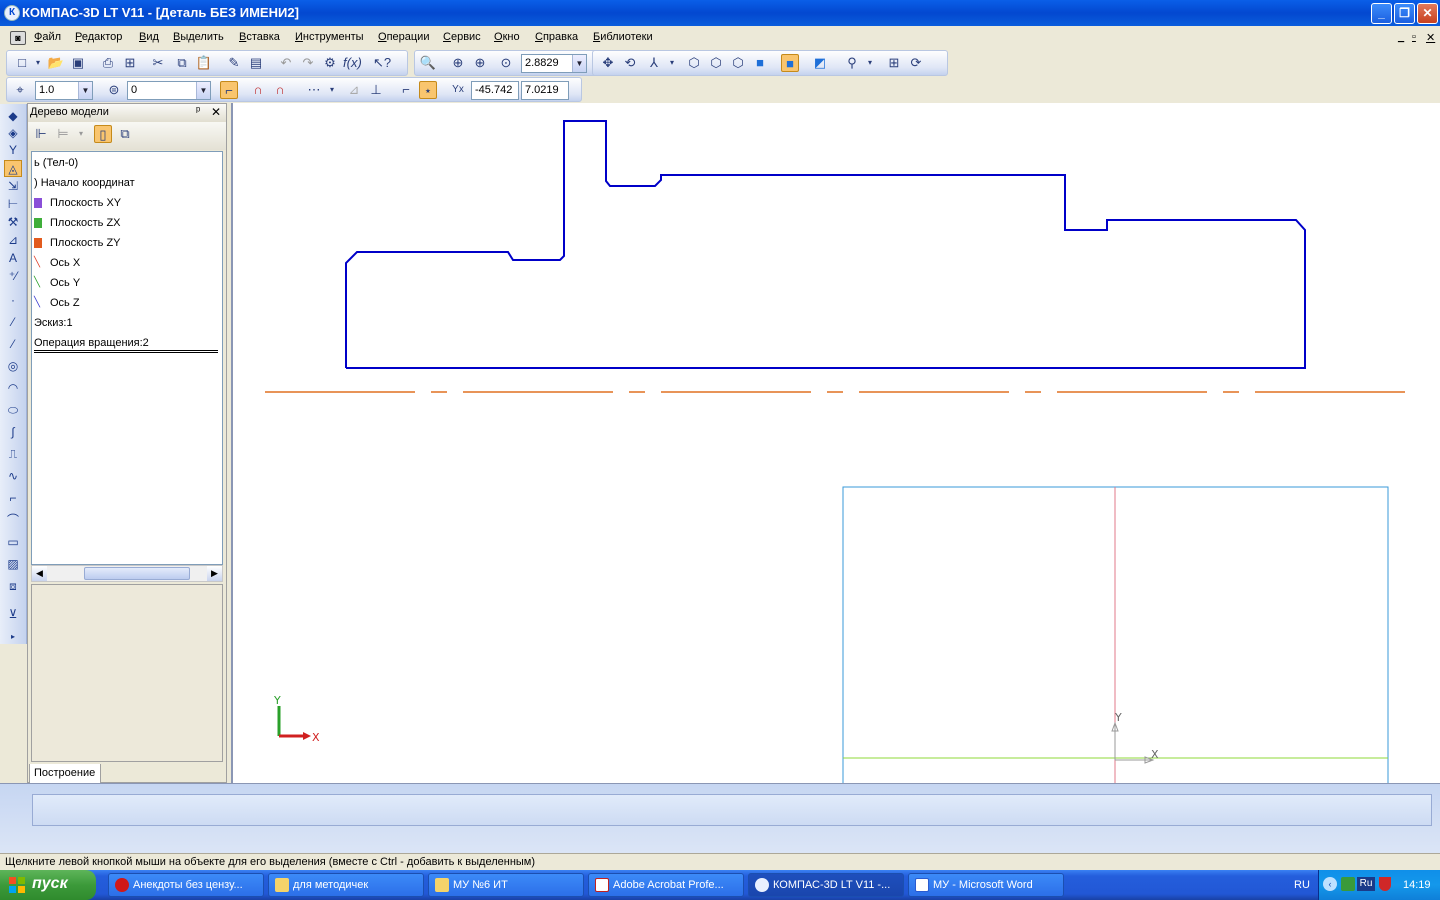 The width and height of the screenshot is (1440, 900). Describe the element at coordinates (428, 90) in the screenshot. I see `auto-constraint-icon: ⋆` at that location.